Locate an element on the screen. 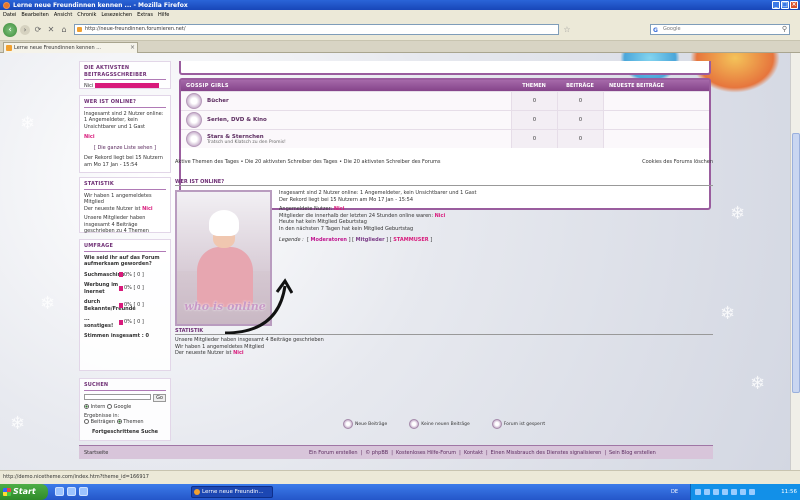  reload-icon: ⟳ is located at coordinates (38, 30).